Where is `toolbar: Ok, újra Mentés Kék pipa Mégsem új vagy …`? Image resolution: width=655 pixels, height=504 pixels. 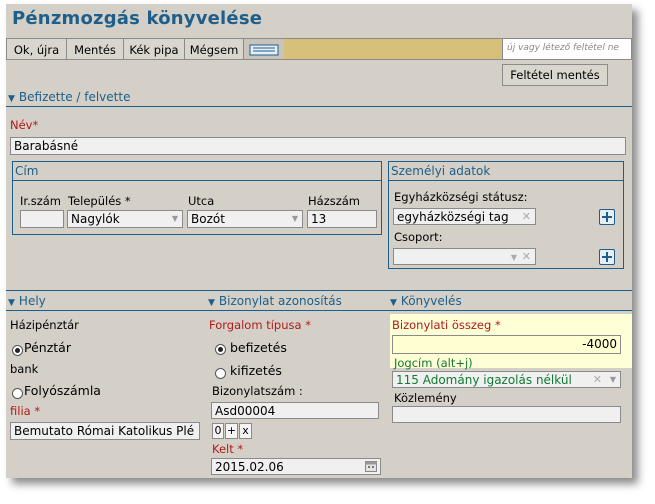 toolbar: Ok, újra Mentés Kék pipa Mégsem új vagy … is located at coordinates (319, 62).